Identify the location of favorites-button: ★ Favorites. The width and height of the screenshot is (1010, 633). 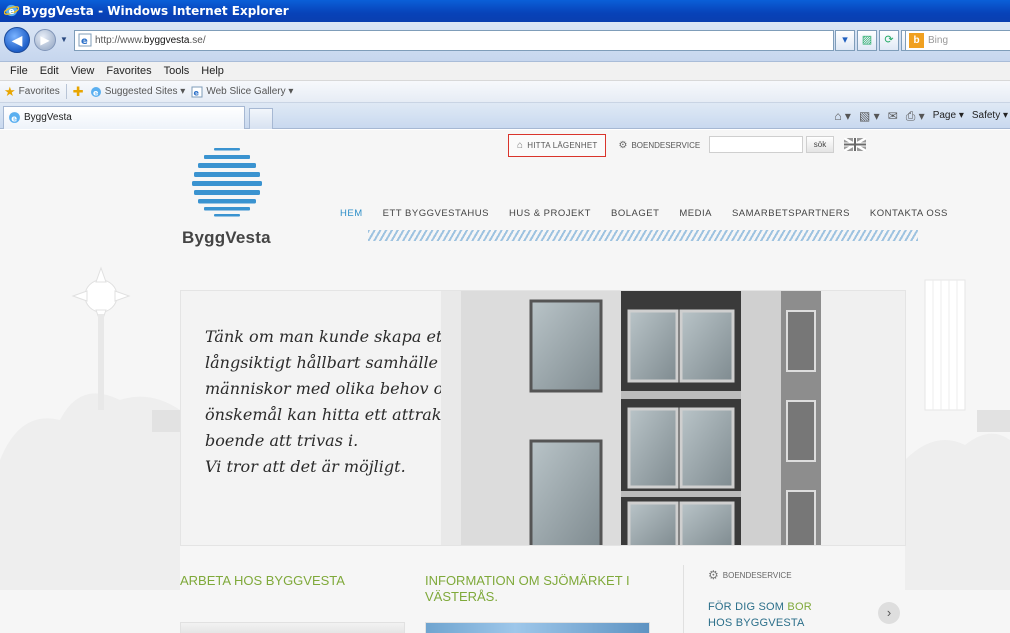
(32, 92).